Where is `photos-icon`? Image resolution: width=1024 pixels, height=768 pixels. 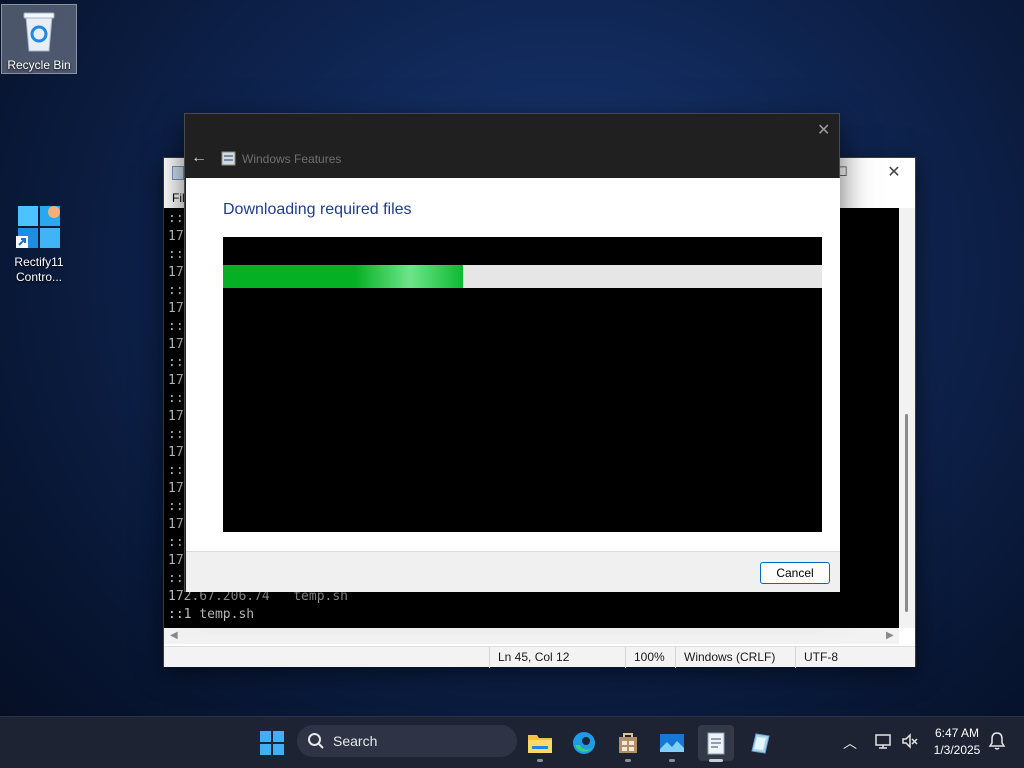 photos-icon is located at coordinates (672, 743).